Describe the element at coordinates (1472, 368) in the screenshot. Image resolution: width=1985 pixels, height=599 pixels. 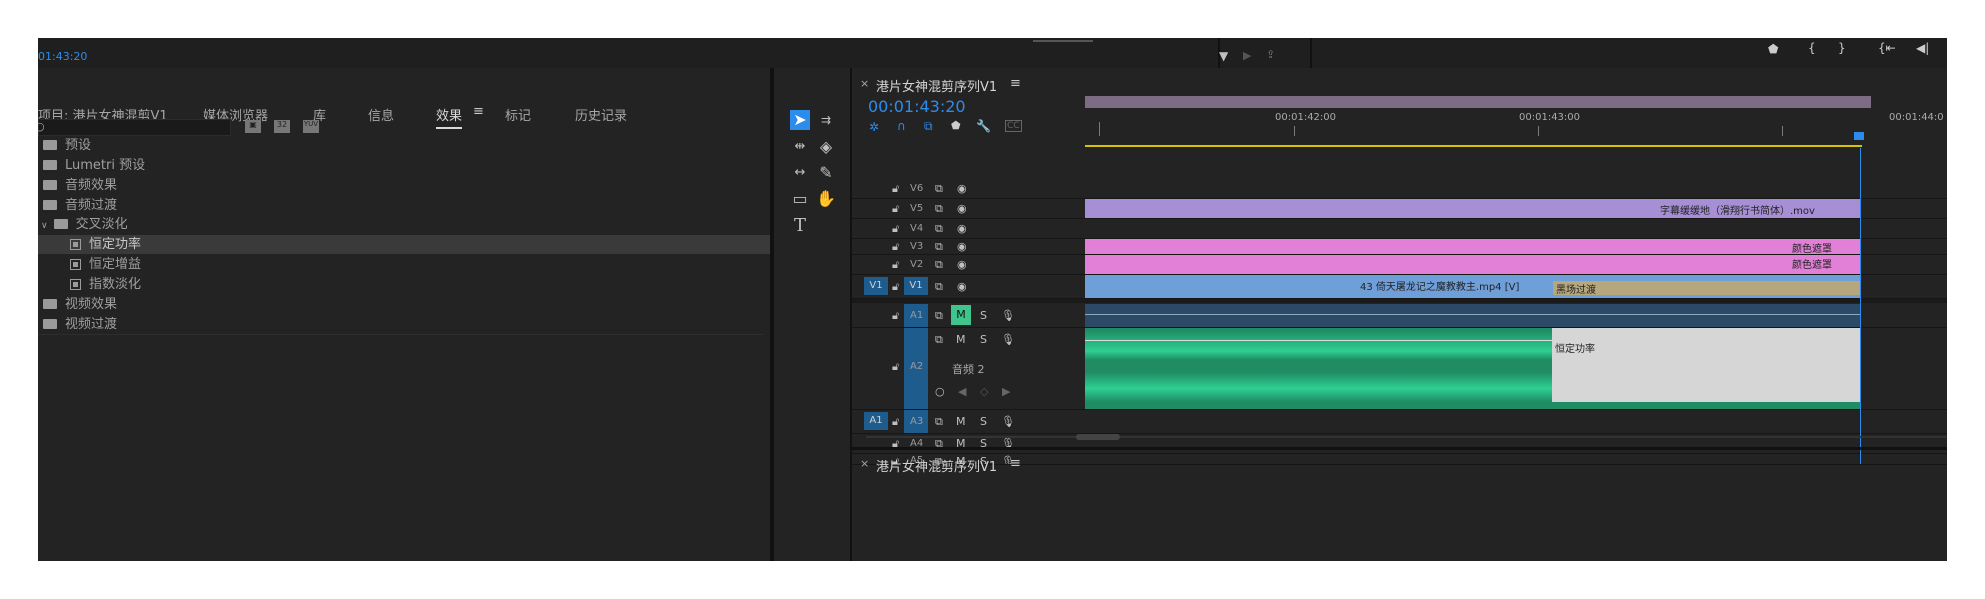
I see `clip-audio-a2: 恒定功率` at that location.